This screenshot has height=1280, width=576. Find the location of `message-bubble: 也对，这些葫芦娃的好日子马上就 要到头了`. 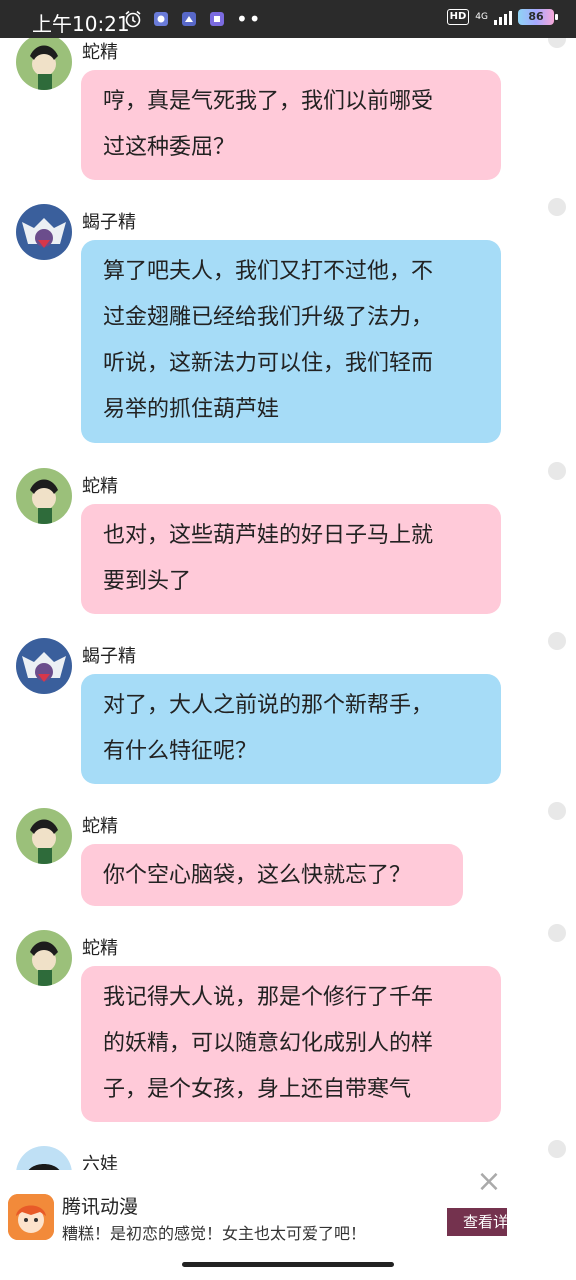

message-bubble: 也对，这些葫芦娃的好日子马上就 要到头了 is located at coordinates (291, 559).